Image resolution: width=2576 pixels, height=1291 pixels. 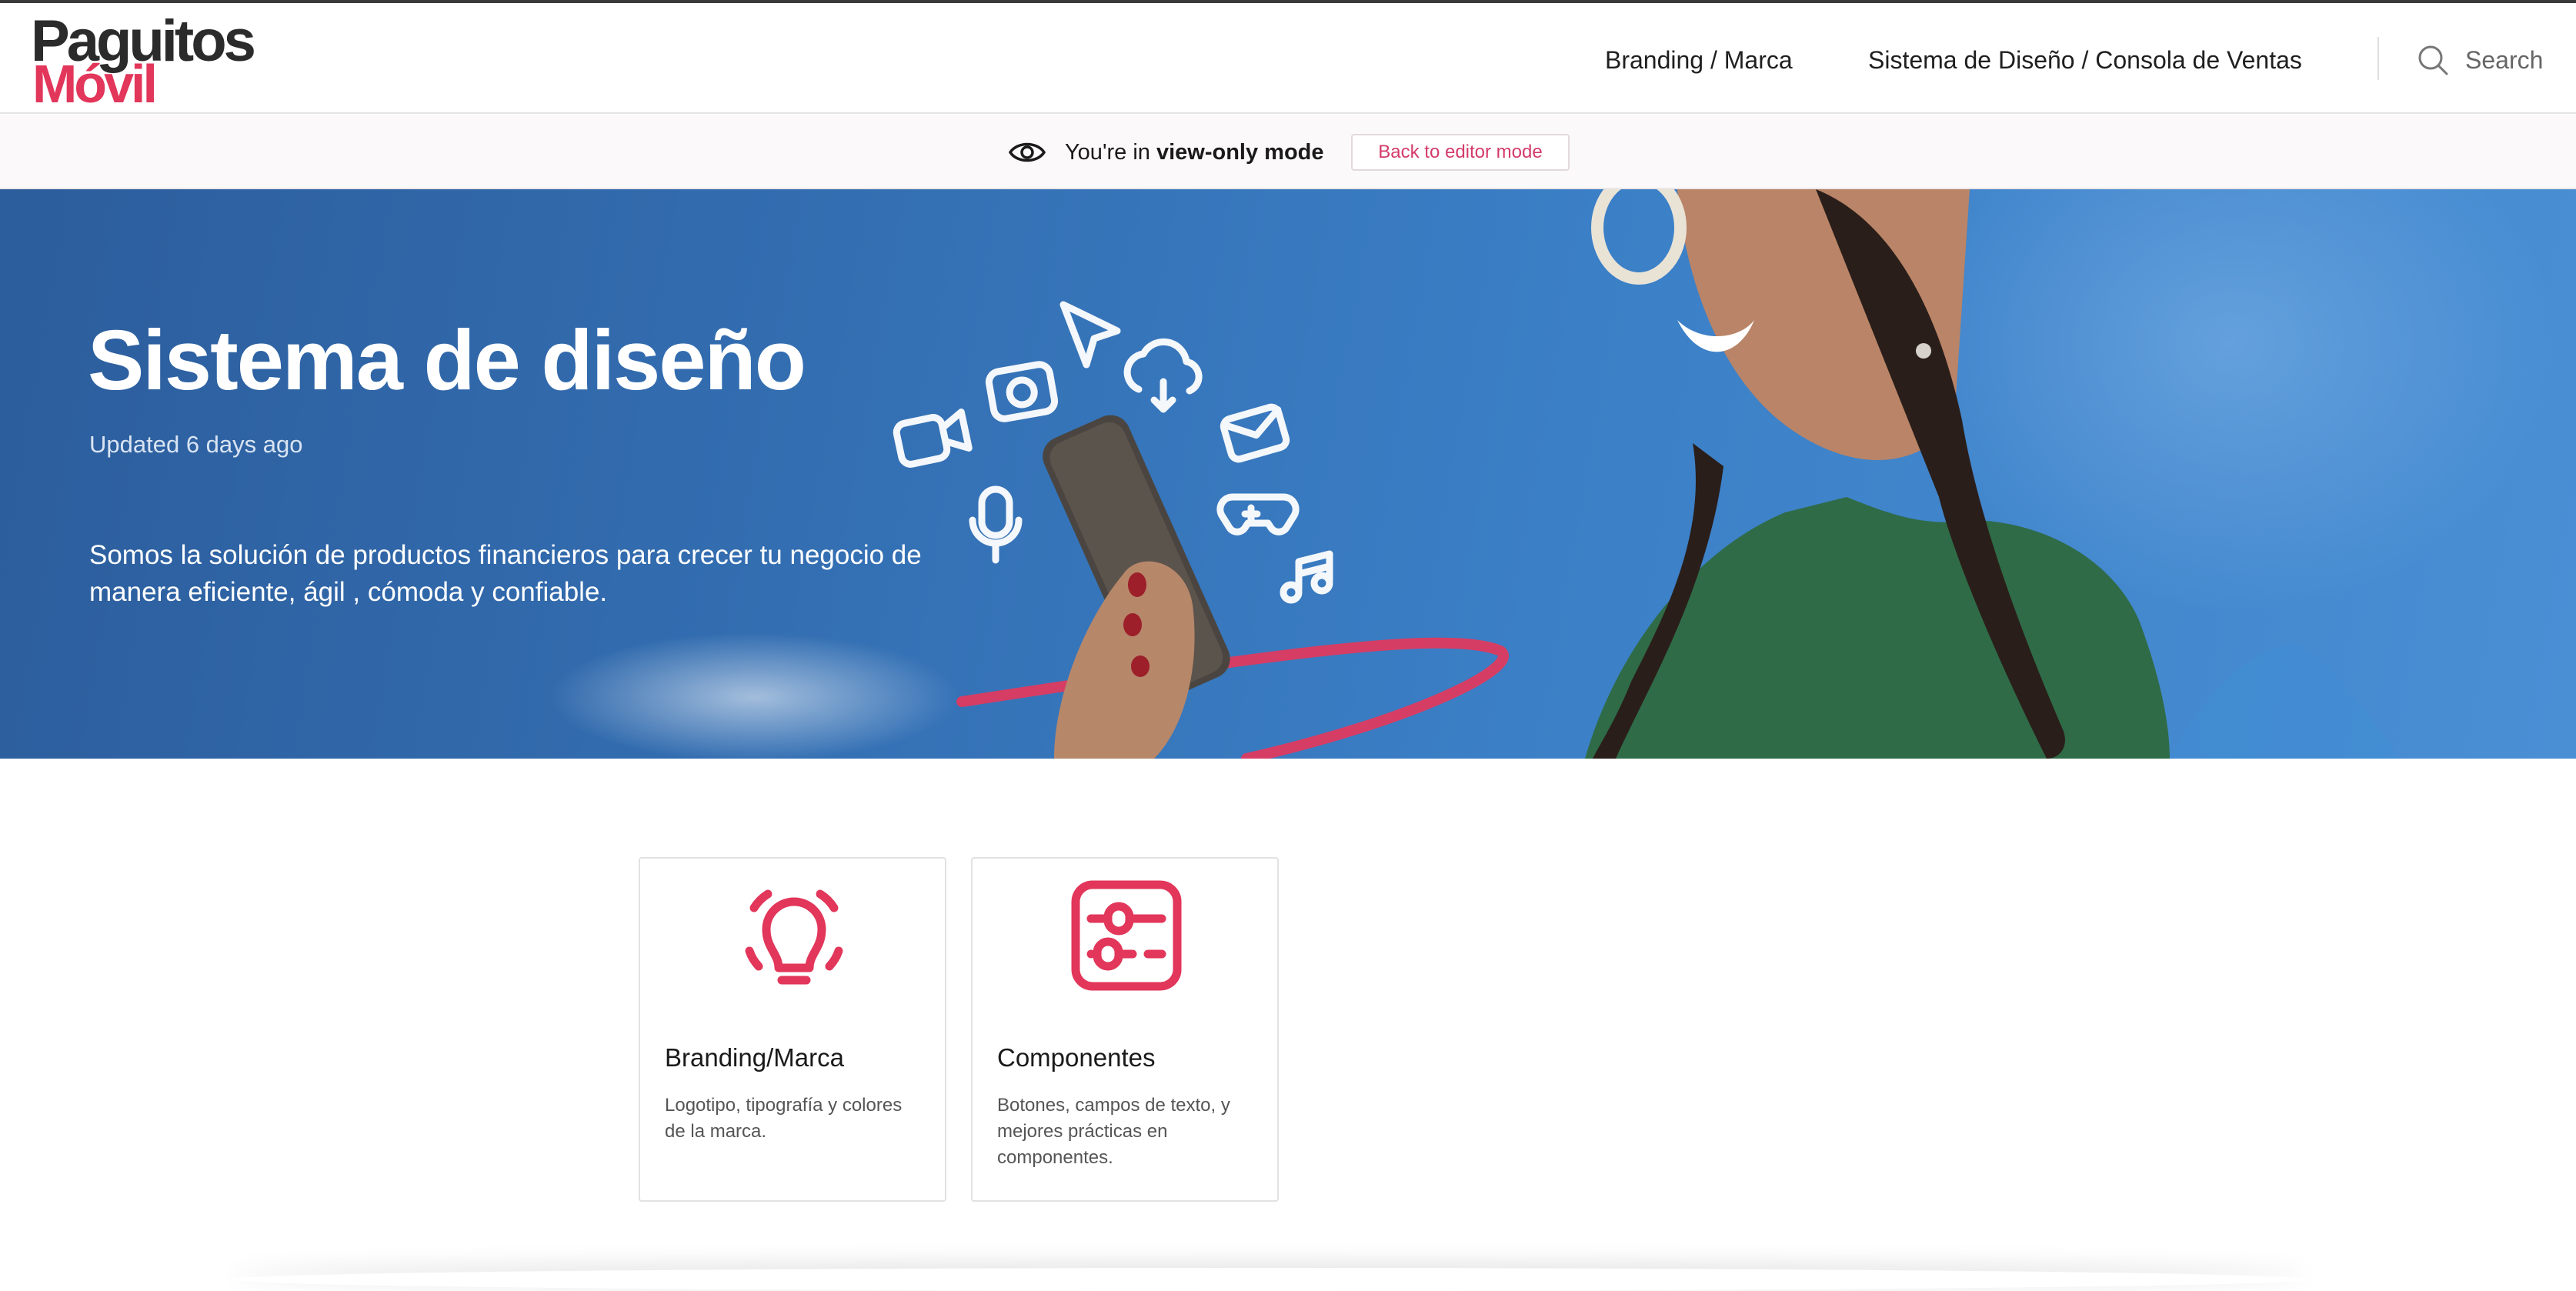 What do you see at coordinates (1127, 936) in the screenshot?
I see `sliders-icon` at bounding box center [1127, 936].